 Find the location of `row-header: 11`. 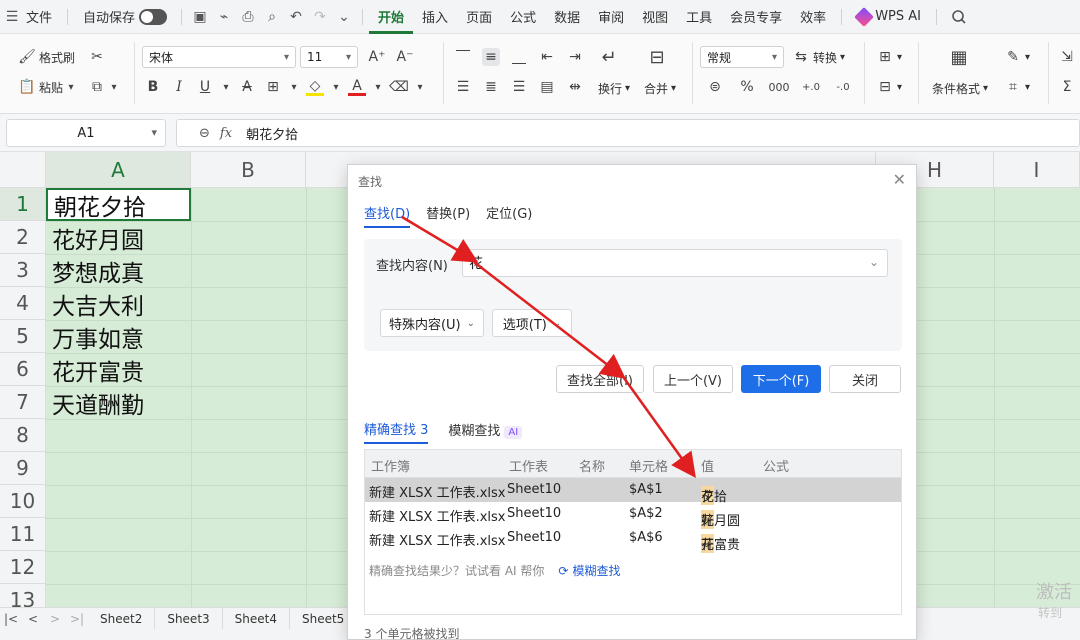

row-header: 11 is located at coordinates (23, 534).